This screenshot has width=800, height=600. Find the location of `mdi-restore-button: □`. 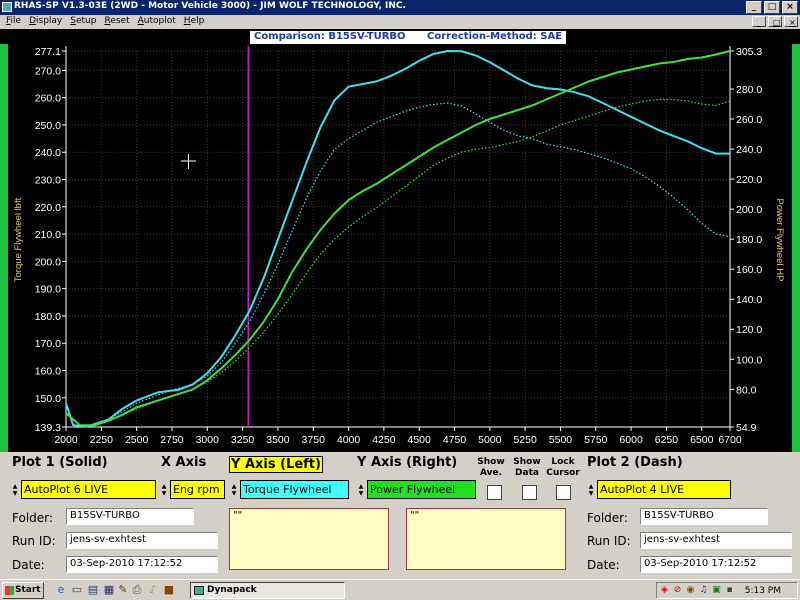

mdi-restore-button: □ is located at coordinates (775, 21).